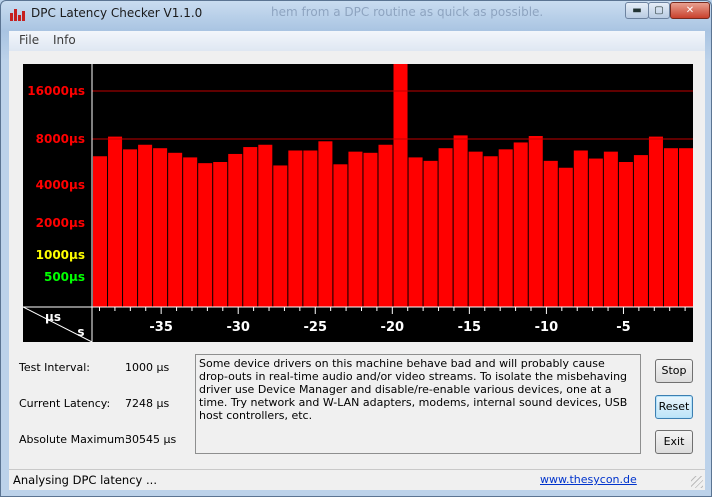  What do you see at coordinates (147, 367) in the screenshot?
I see `test-interval-value: 1000 µs` at bounding box center [147, 367].